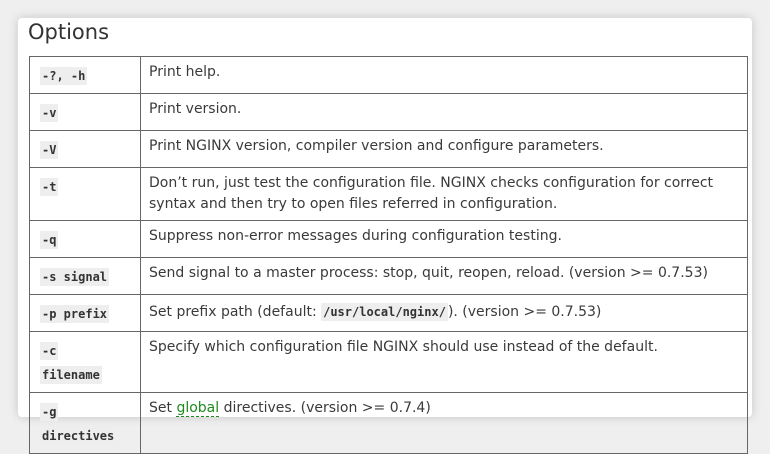 This screenshot has width=770, height=454. I want to click on option-flag-cell: -p prefix, so click(85, 313).